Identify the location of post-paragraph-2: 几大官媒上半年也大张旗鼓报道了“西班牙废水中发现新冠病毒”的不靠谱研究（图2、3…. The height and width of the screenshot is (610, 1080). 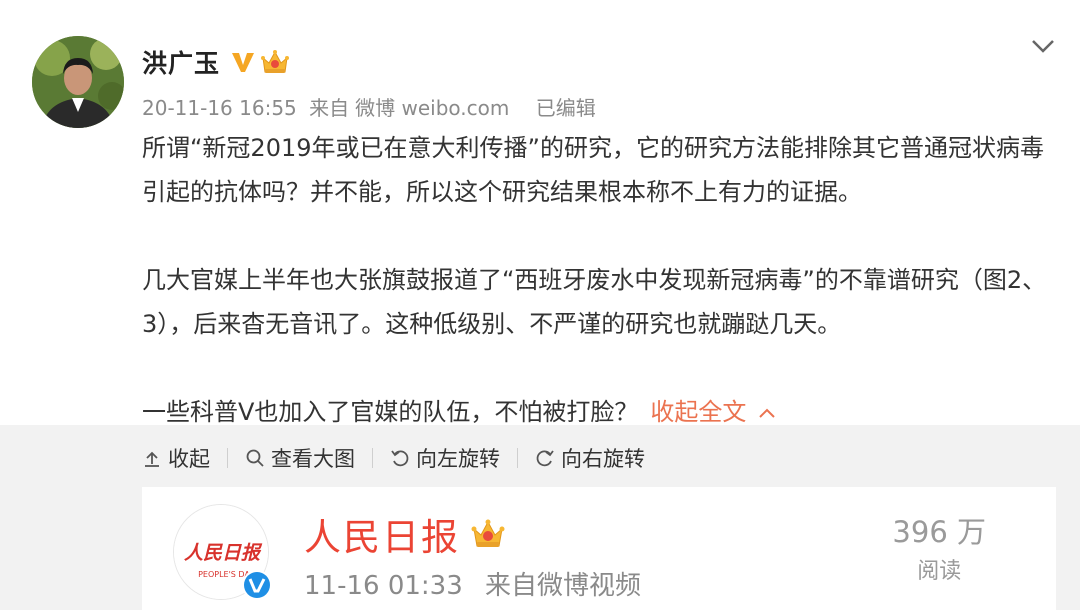
(594, 302).